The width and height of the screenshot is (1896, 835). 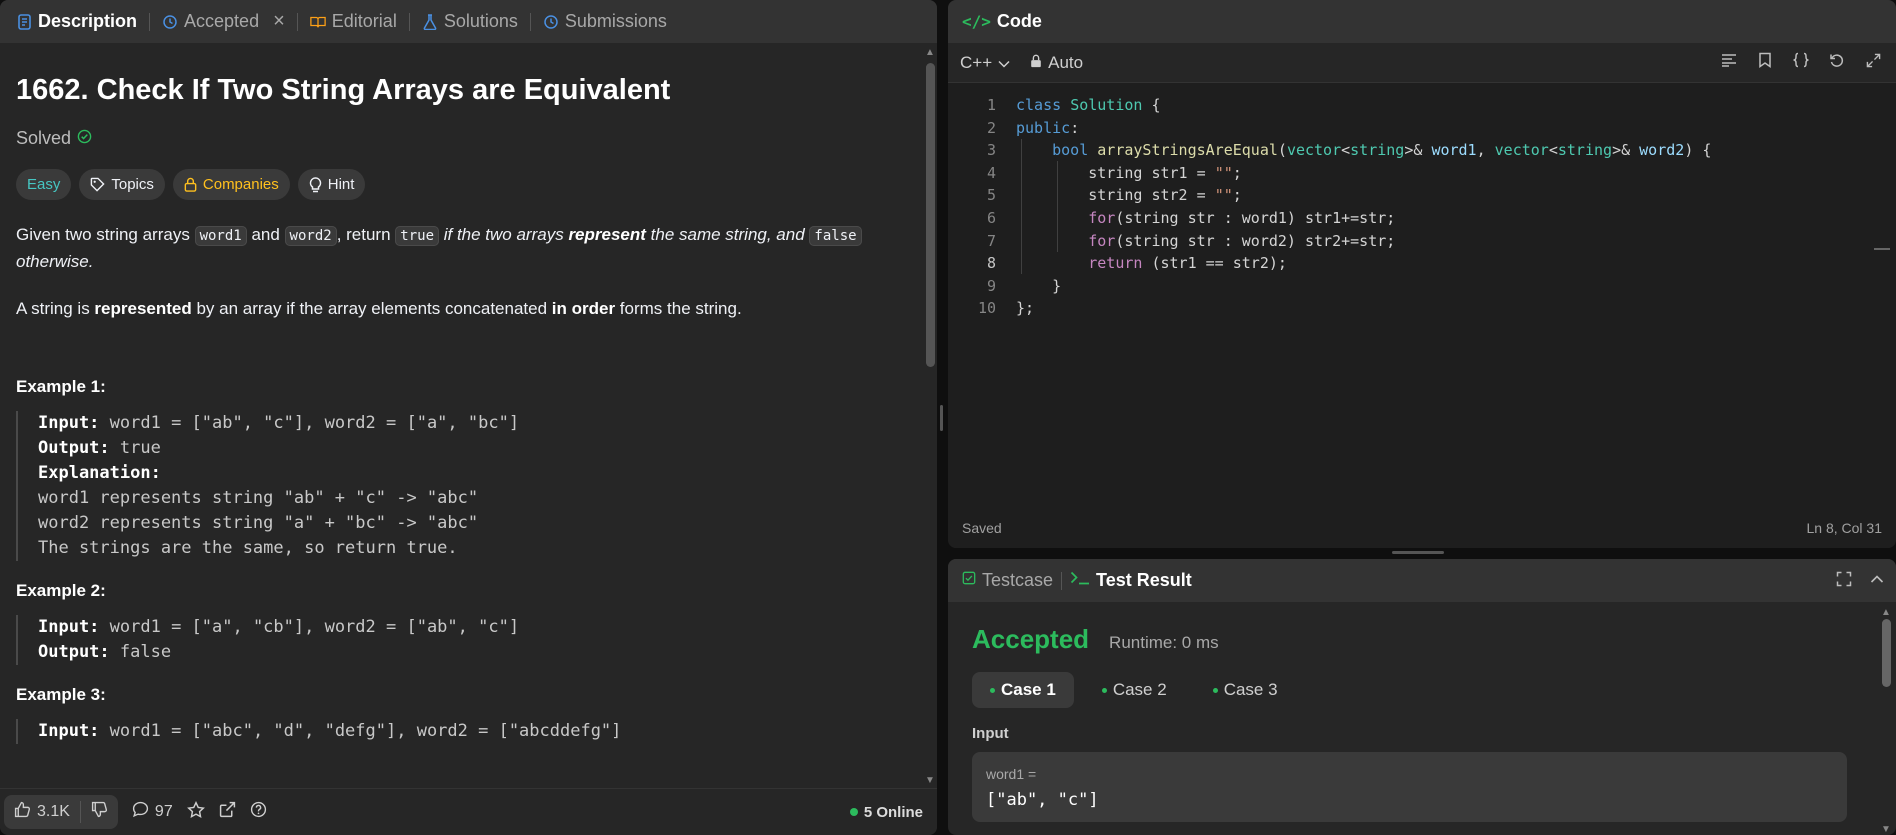 I want to click on output-value: false, so click(x=140, y=652).